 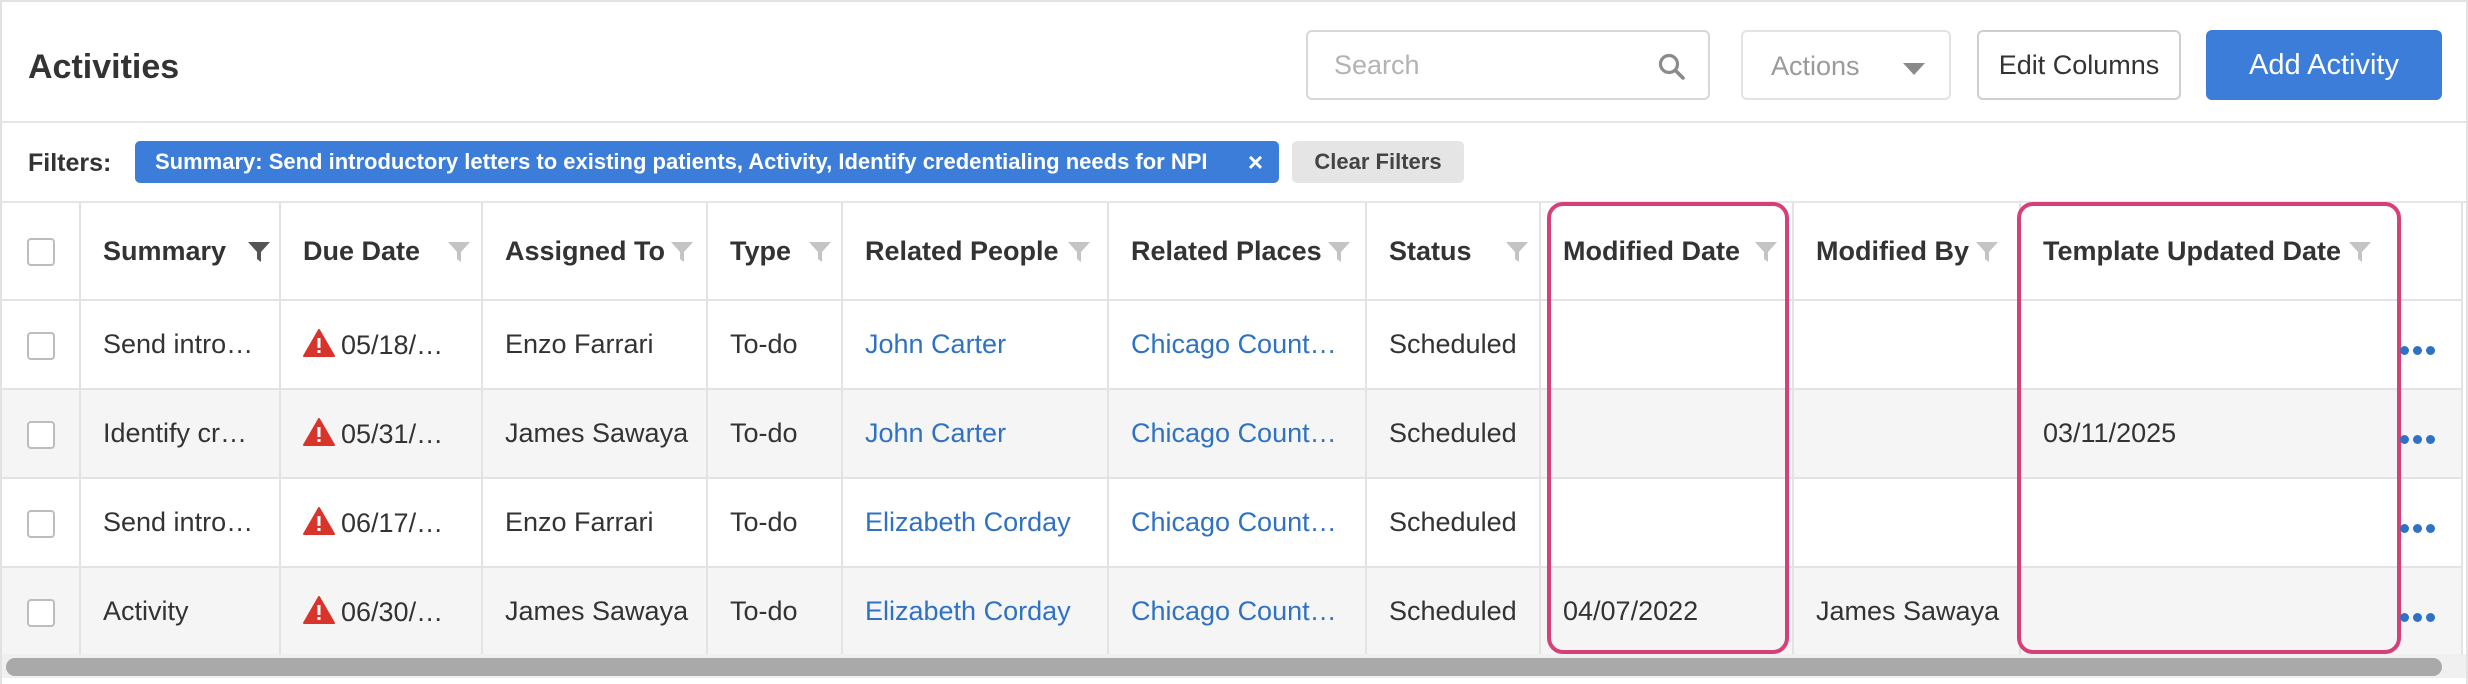 What do you see at coordinates (1668, 428) in the screenshot?
I see `highlight-modified-date-column` at bounding box center [1668, 428].